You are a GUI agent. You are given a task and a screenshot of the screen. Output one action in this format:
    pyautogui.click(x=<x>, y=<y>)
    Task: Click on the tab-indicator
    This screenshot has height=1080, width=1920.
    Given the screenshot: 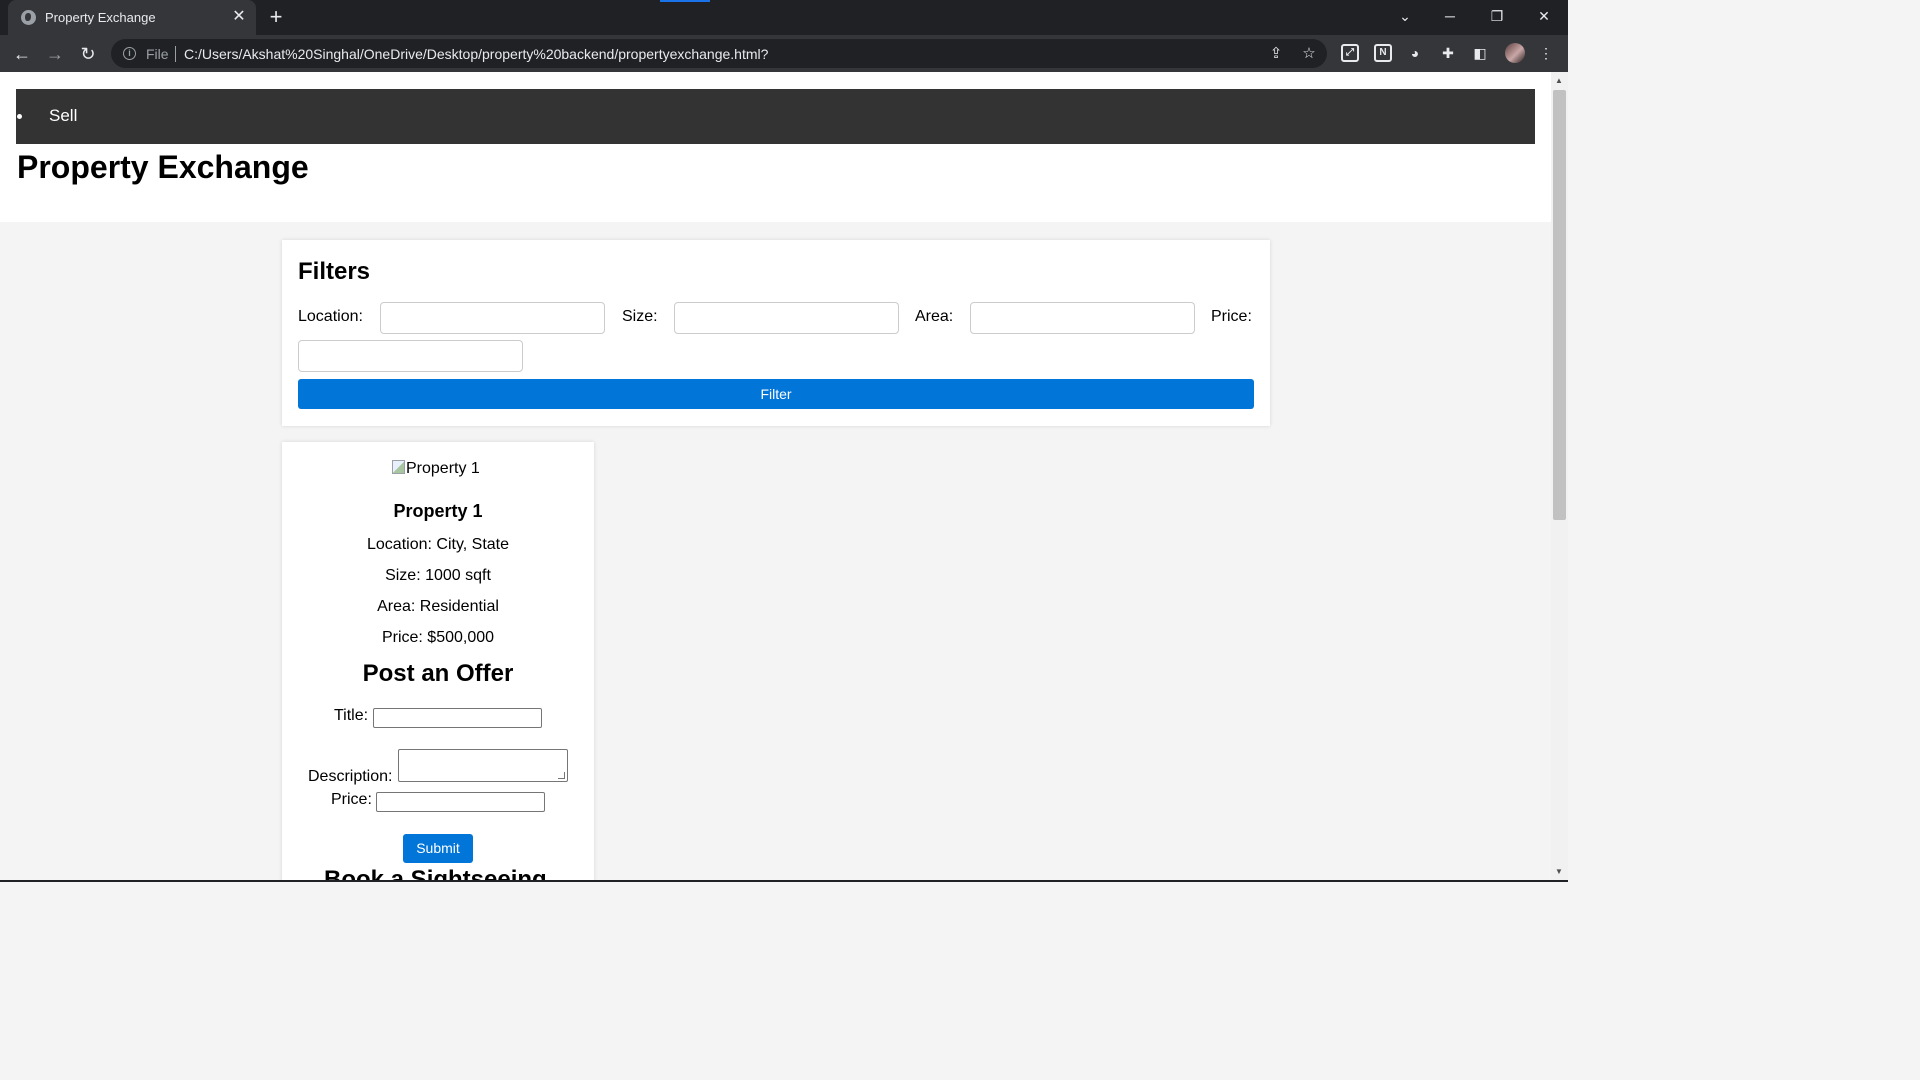 What is the action you would take?
    pyautogui.click(x=685, y=1)
    